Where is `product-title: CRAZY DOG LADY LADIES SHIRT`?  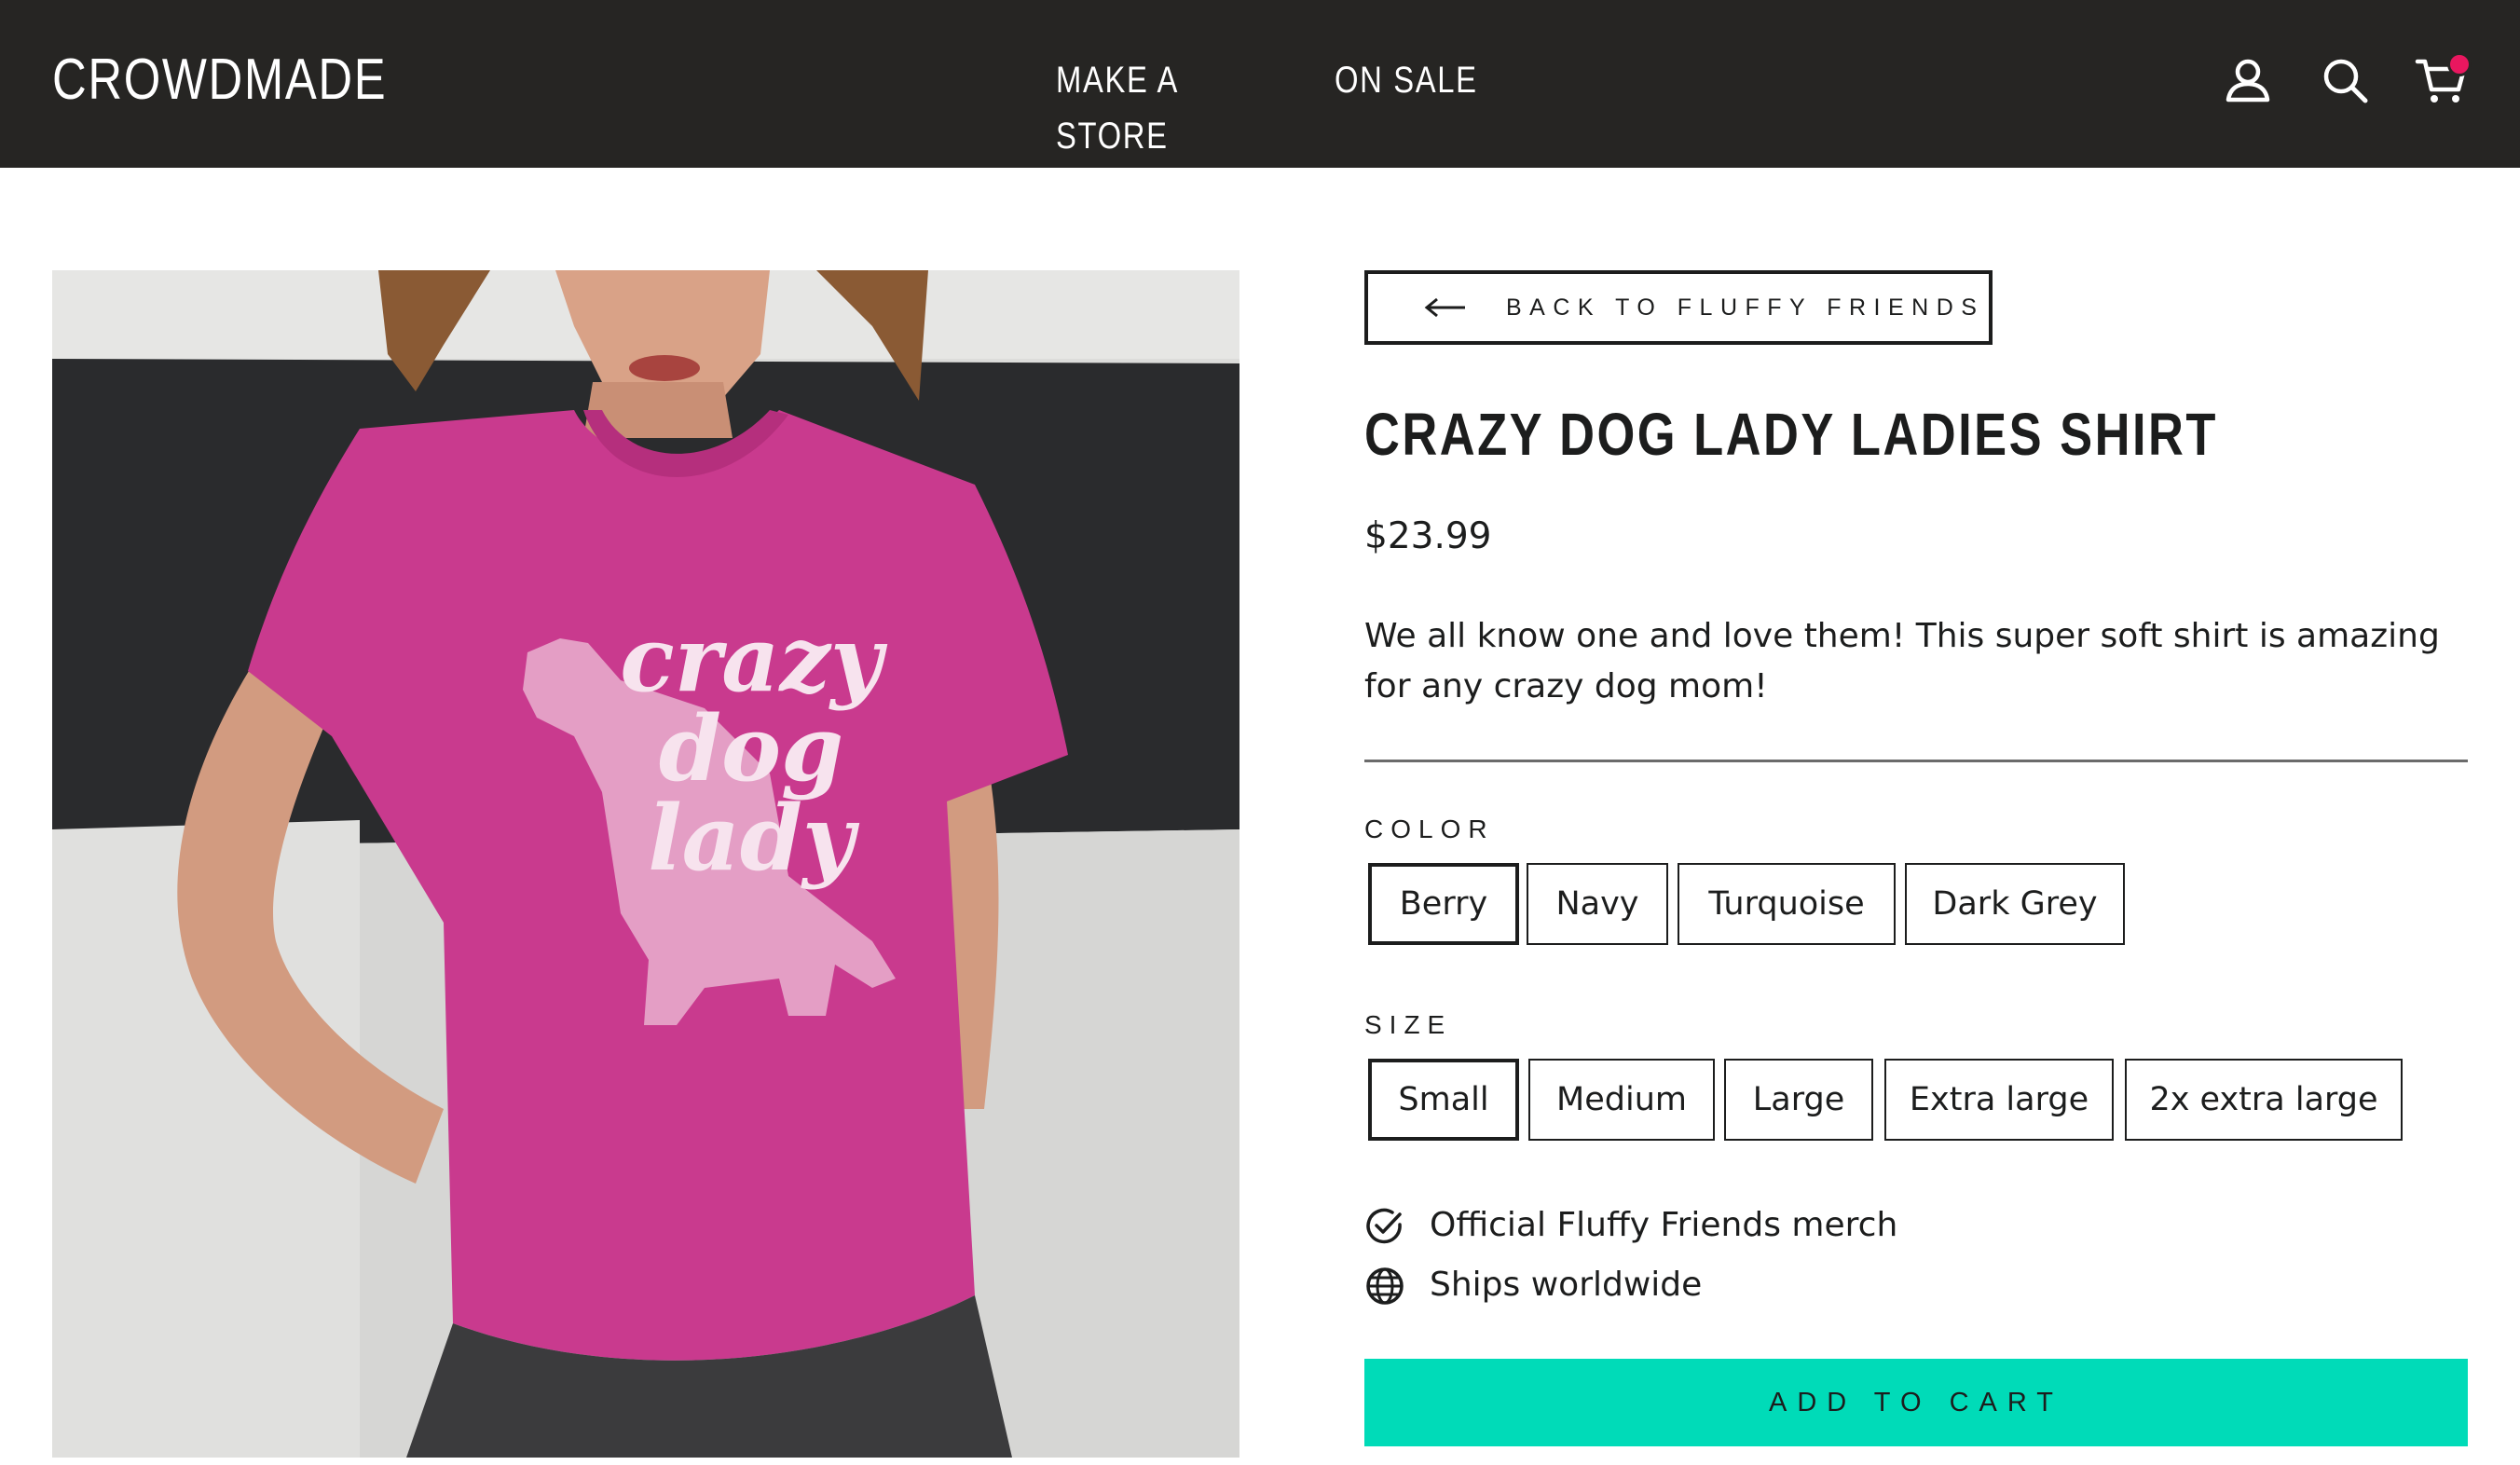 product-title: CRAZY DOG LADY LADIES SHIRT is located at coordinates (1791, 435).